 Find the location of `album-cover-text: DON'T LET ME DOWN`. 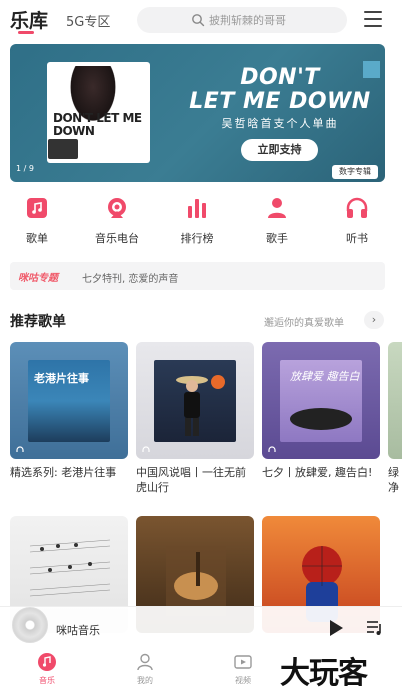

album-cover-text: DON'T LET ME DOWN is located at coordinates (97, 124).